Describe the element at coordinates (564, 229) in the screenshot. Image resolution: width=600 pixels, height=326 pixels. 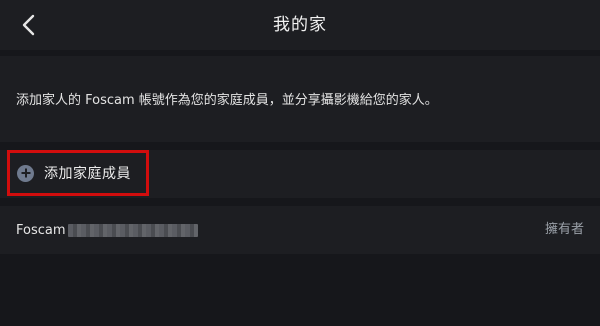
I see `member-role: 擁有者` at that location.